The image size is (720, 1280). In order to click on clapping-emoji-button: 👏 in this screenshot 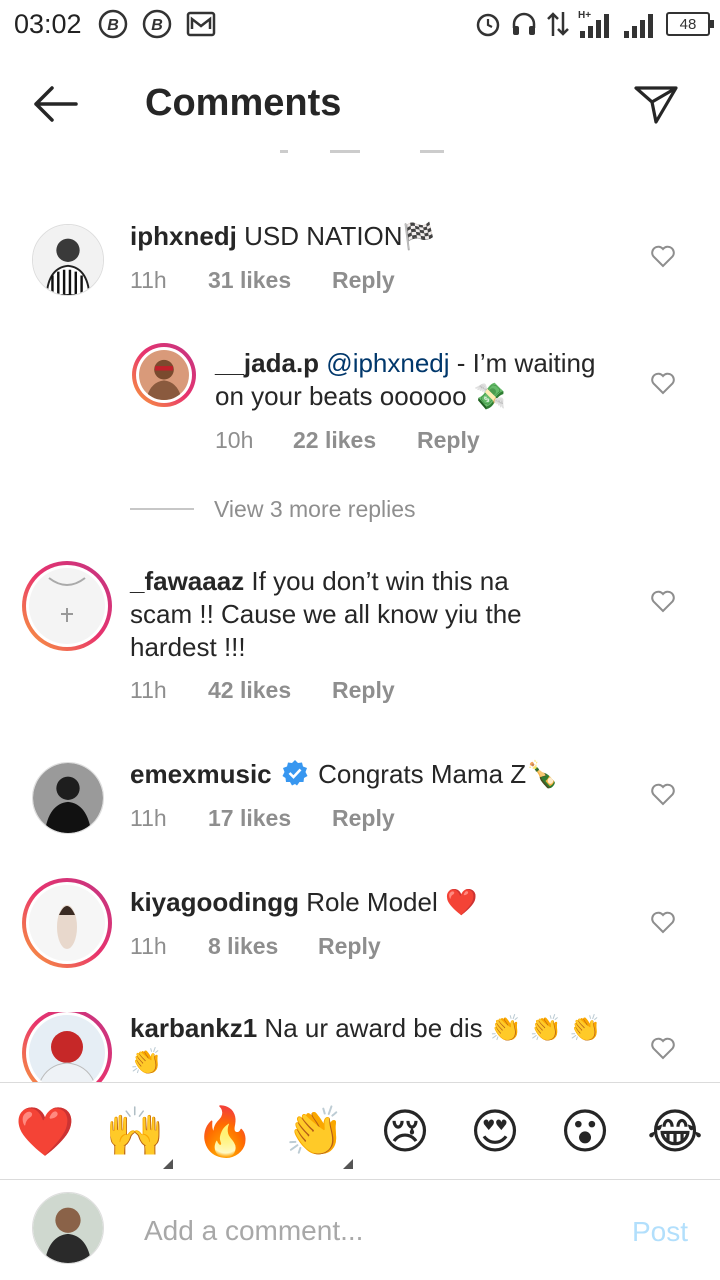, I will do `click(318, 1135)`.